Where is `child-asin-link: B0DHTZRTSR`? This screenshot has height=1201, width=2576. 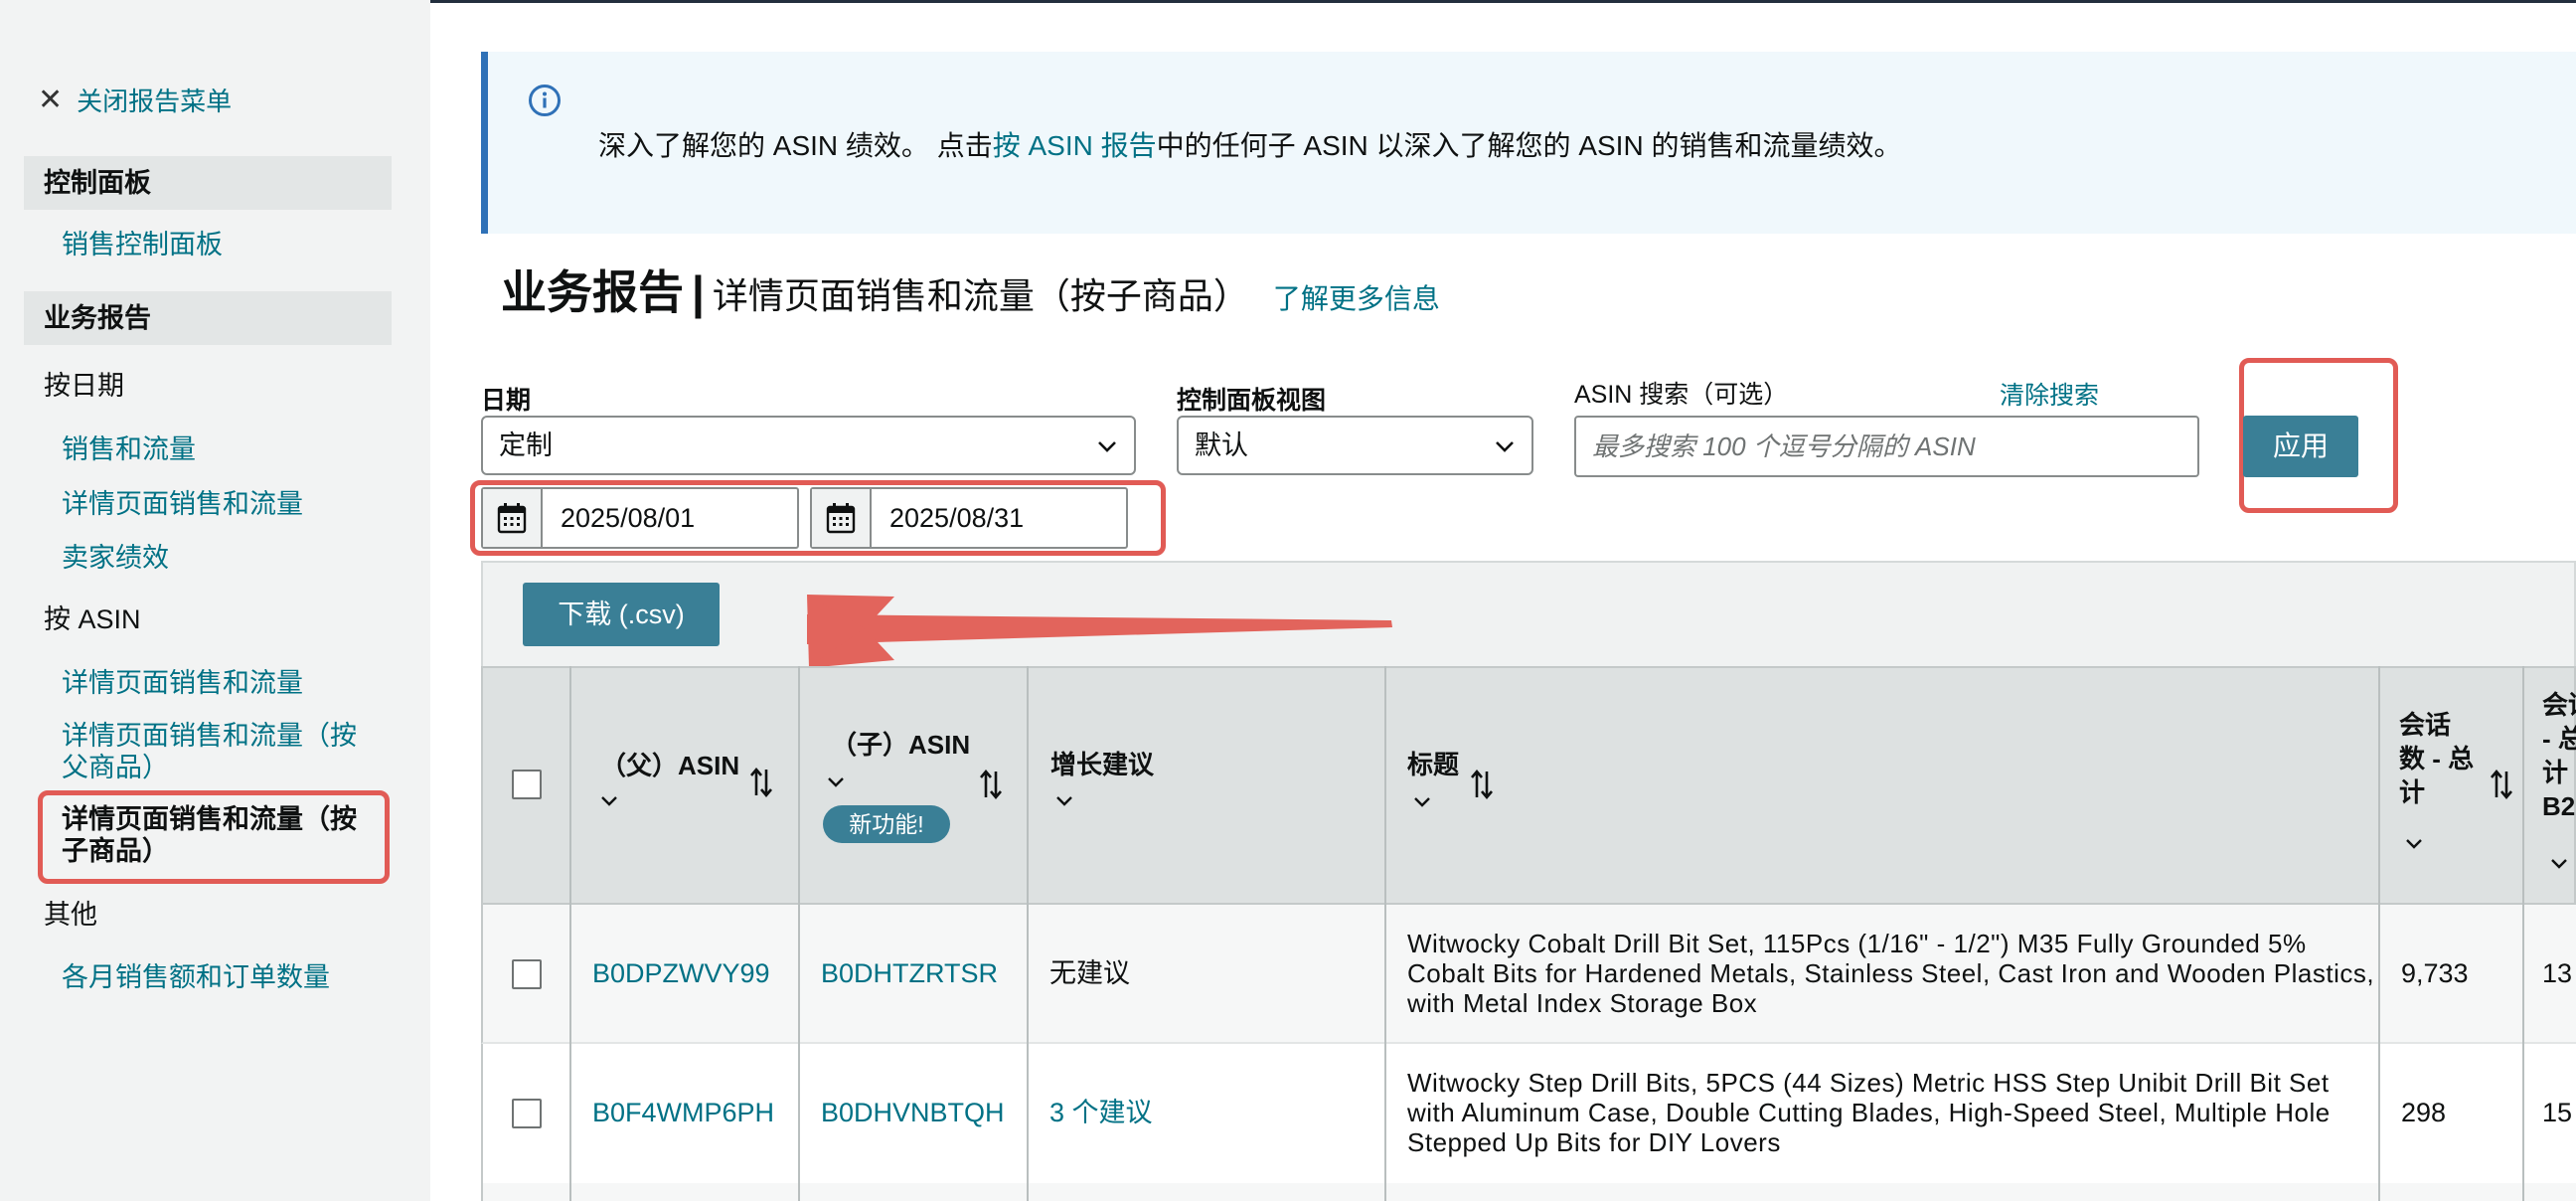 child-asin-link: B0DHTZRTSR is located at coordinates (909, 973).